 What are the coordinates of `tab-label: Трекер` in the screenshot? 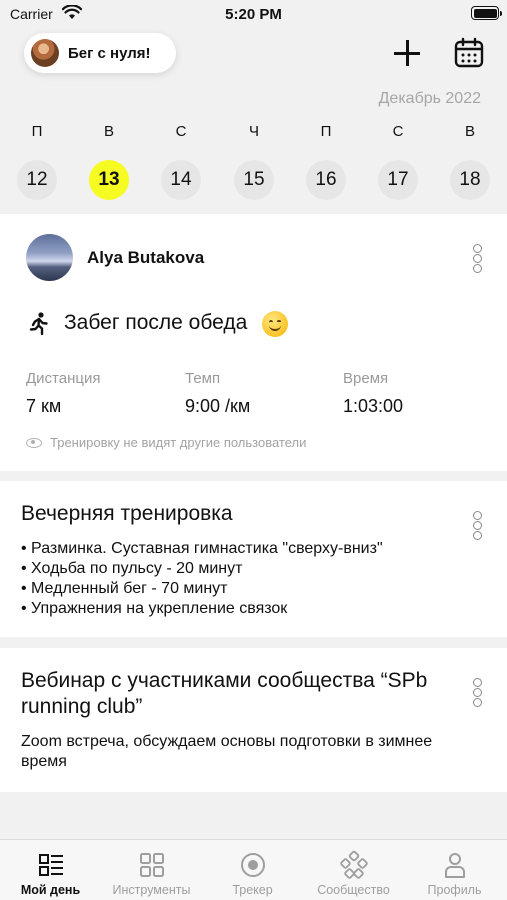 It's located at (252, 890).